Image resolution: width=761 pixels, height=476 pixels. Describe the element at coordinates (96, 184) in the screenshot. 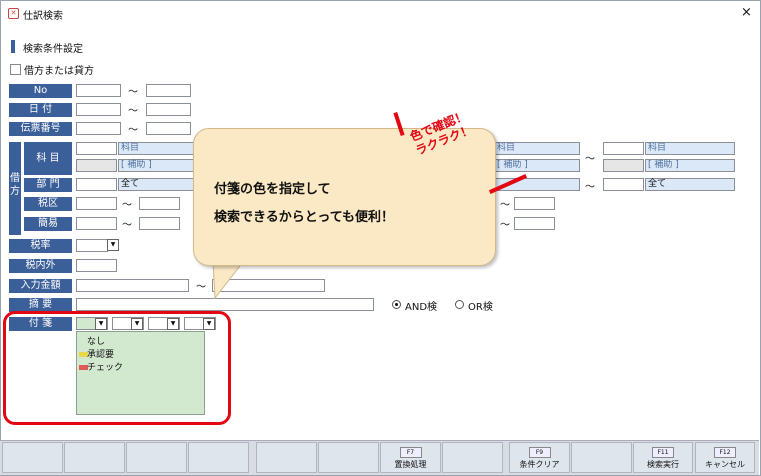

I see `dept-code-input` at that location.